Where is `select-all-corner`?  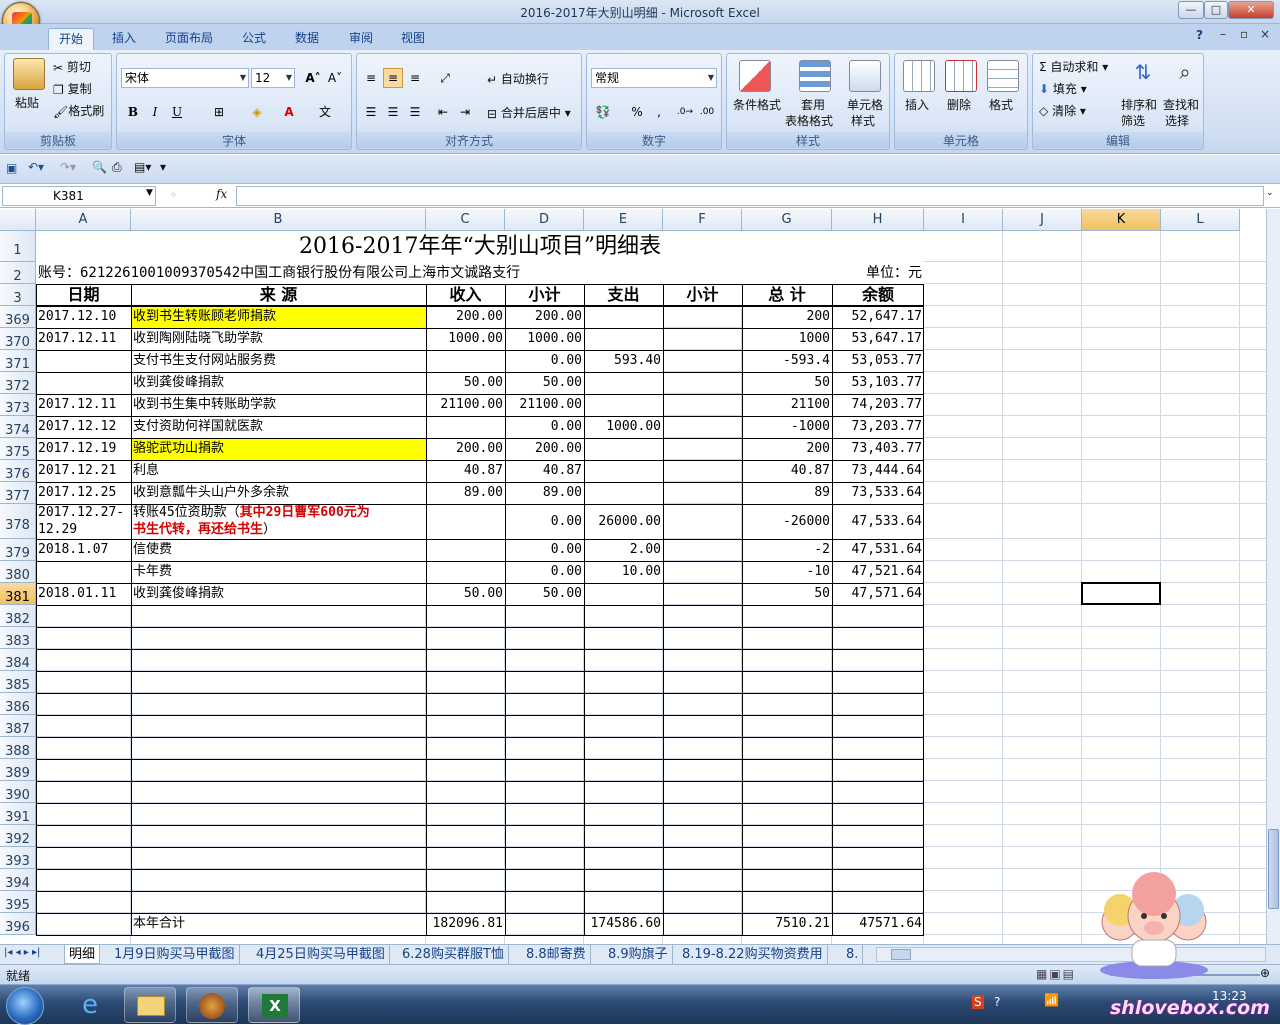 select-all-corner is located at coordinates (18, 220).